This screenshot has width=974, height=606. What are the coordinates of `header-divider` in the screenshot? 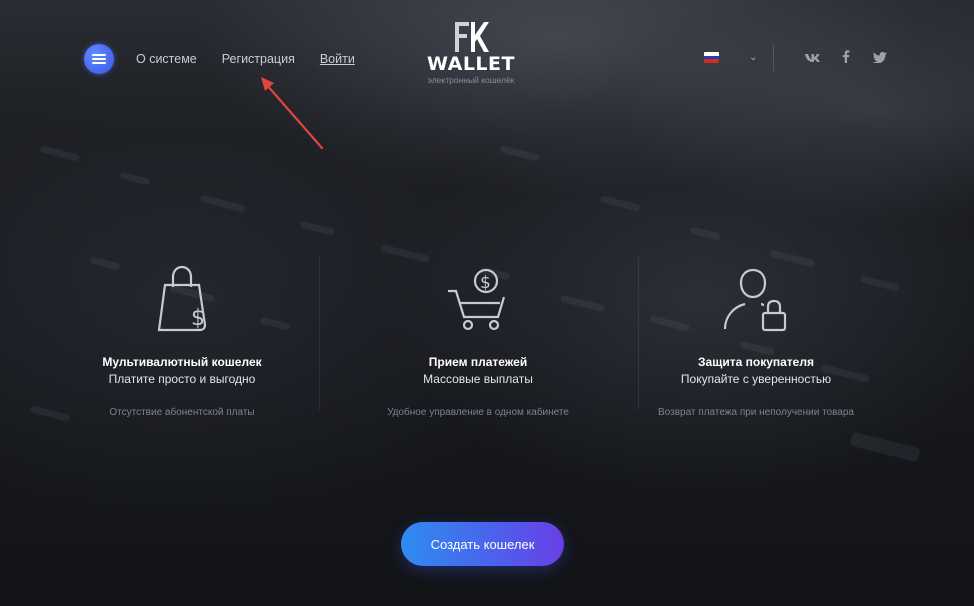 It's located at (773, 58).